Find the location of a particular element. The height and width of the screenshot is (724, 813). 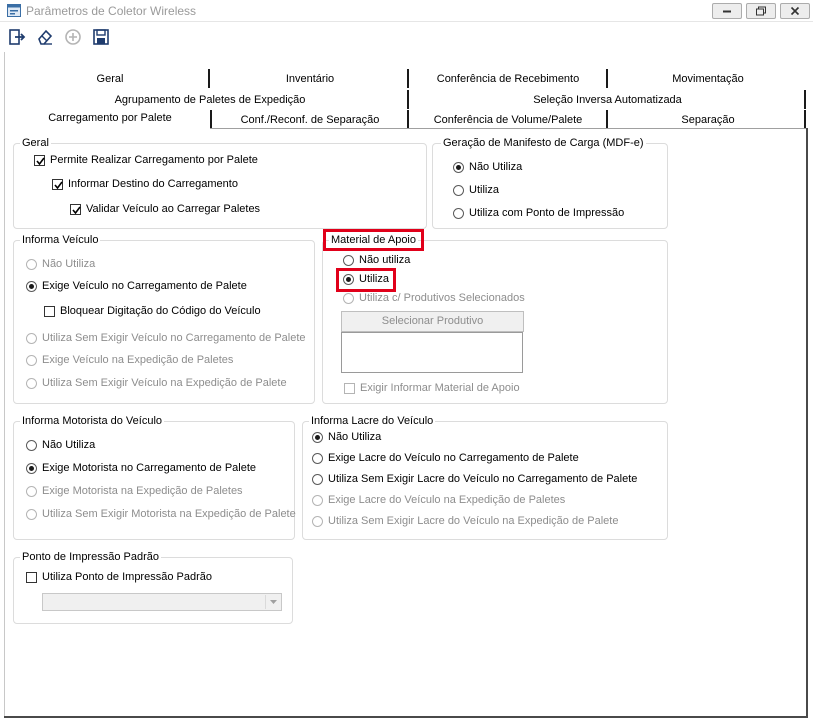

group-title-ponto-impressao: Ponto de Impressão Padrão is located at coordinates (90, 557).